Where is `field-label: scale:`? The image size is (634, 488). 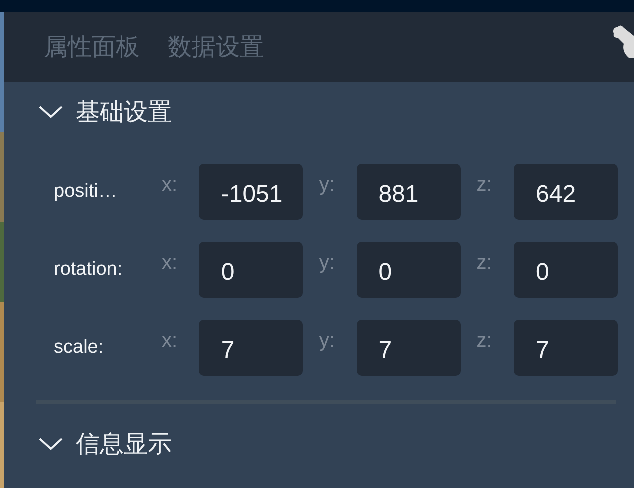 field-label: scale: is located at coordinates (79, 348).